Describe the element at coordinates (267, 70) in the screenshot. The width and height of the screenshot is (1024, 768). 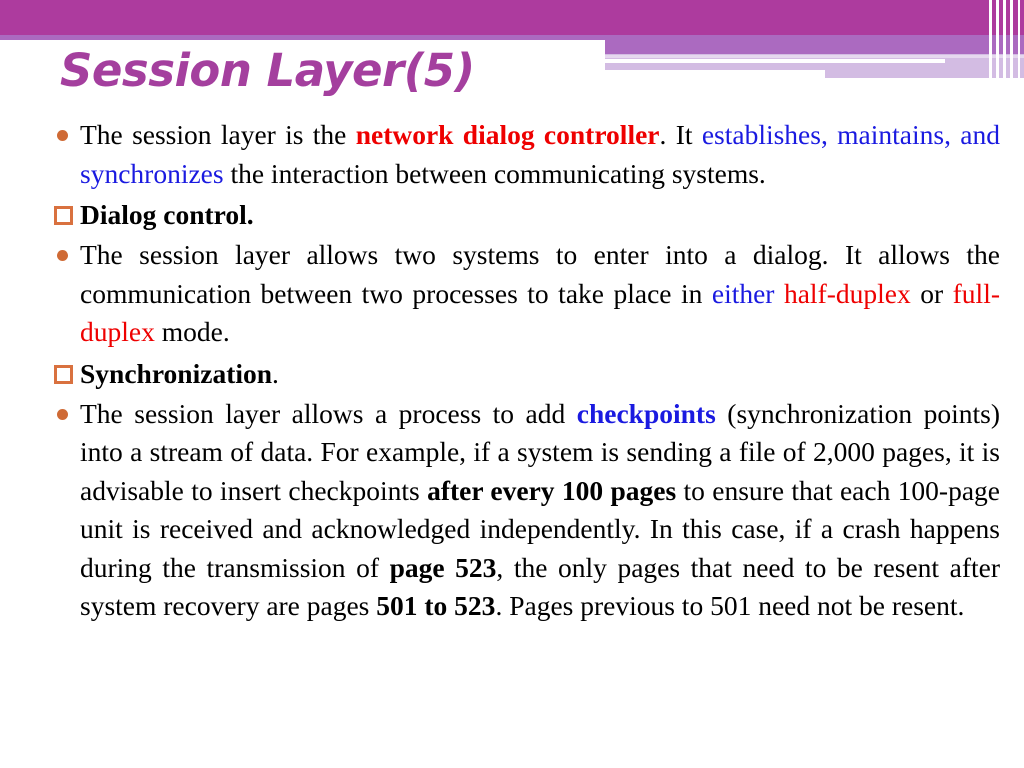
I see `slide-title: Session Layer(5)` at that location.